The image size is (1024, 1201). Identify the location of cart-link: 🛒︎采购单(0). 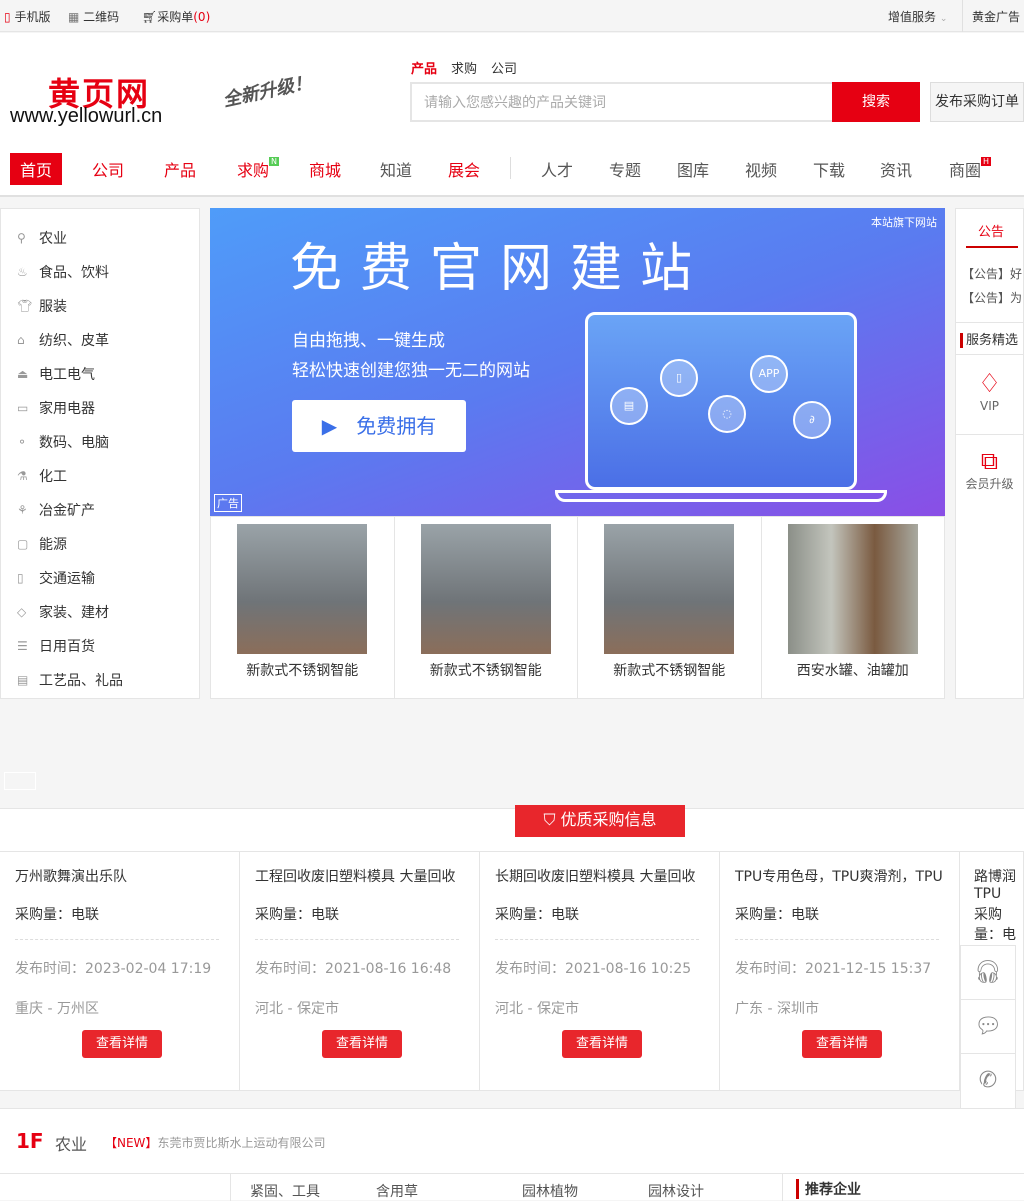
(176, 16).